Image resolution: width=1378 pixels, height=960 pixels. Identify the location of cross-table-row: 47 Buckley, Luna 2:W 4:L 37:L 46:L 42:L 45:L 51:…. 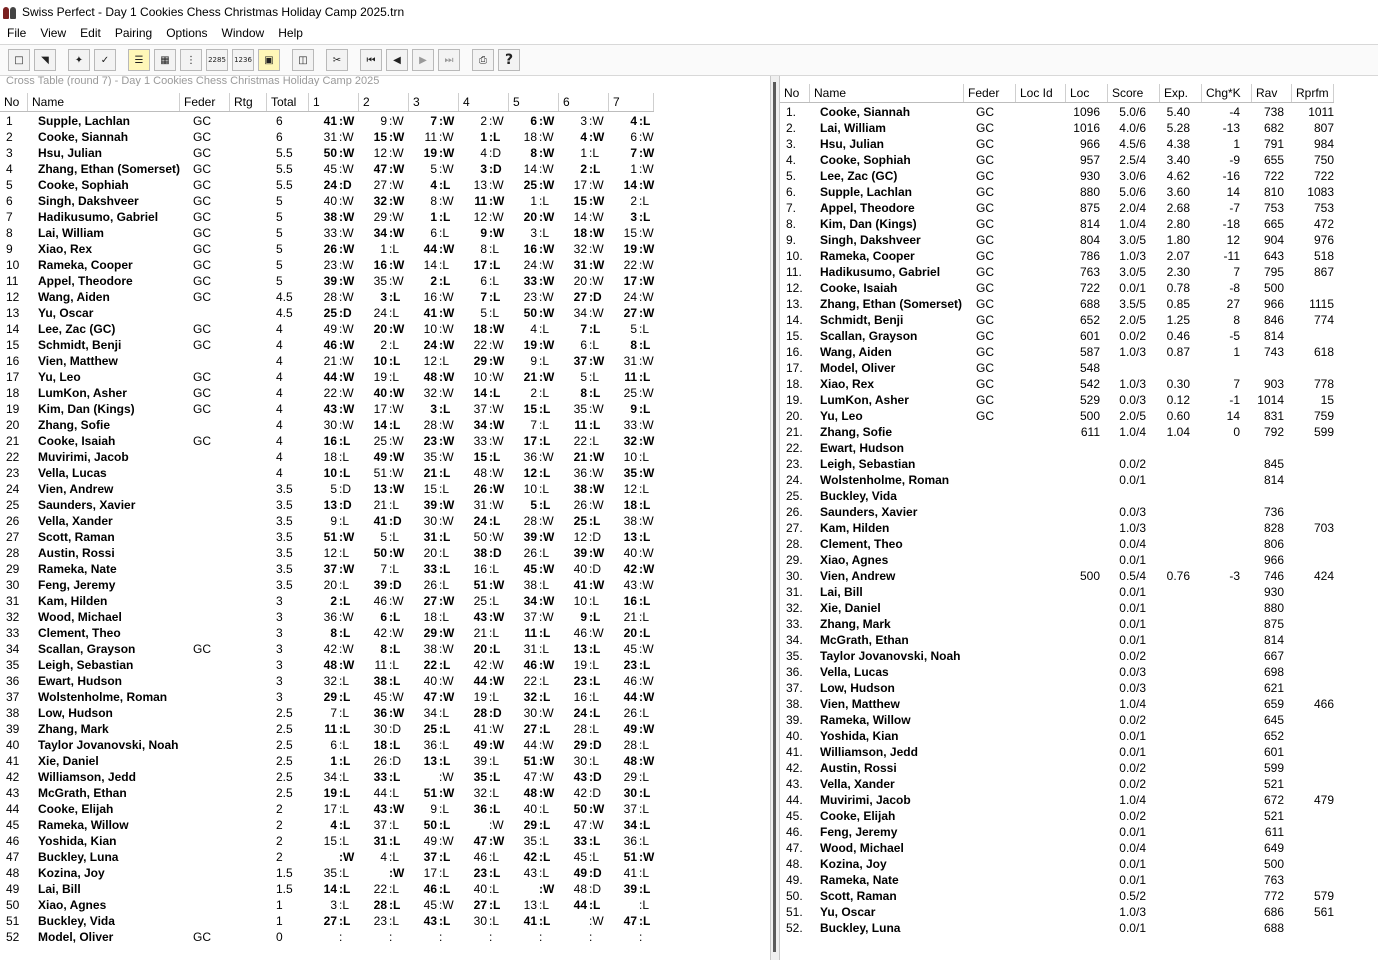
(327, 857).